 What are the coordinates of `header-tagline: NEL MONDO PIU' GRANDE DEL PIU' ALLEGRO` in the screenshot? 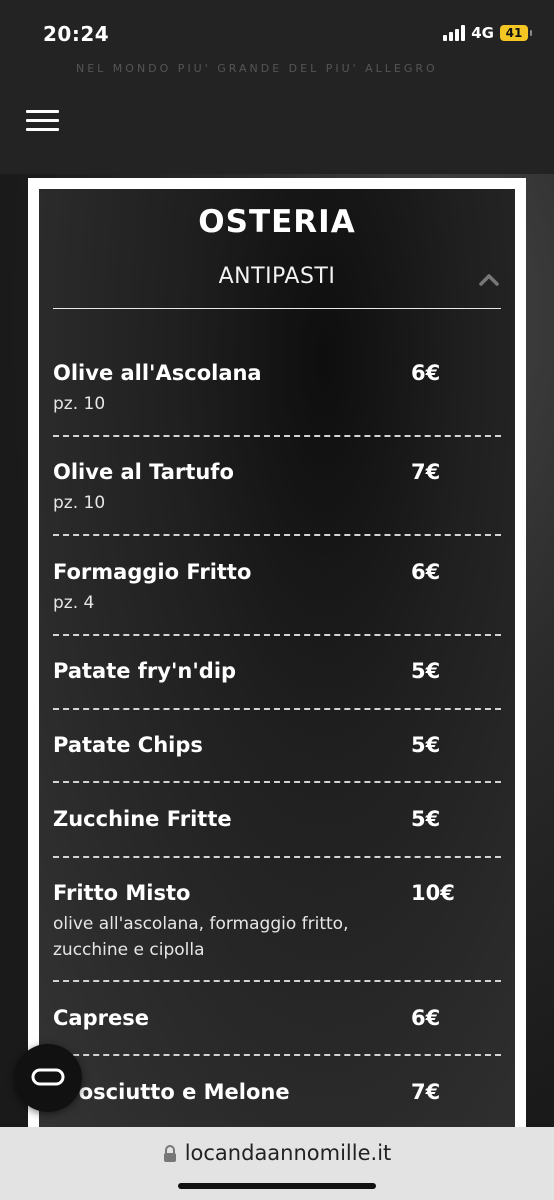 It's located at (257, 67).